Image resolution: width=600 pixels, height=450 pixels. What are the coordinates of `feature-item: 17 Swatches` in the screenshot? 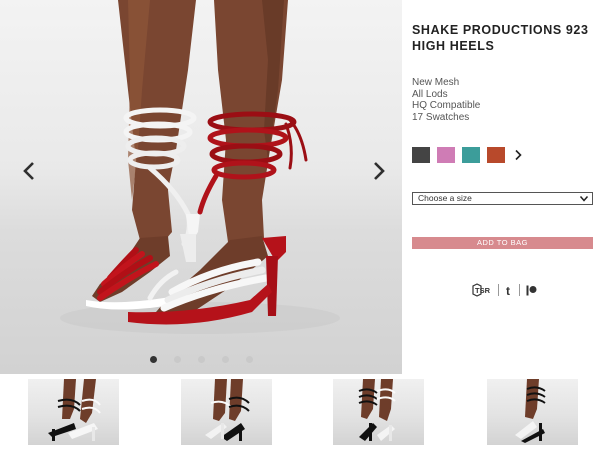 It's located at (441, 117).